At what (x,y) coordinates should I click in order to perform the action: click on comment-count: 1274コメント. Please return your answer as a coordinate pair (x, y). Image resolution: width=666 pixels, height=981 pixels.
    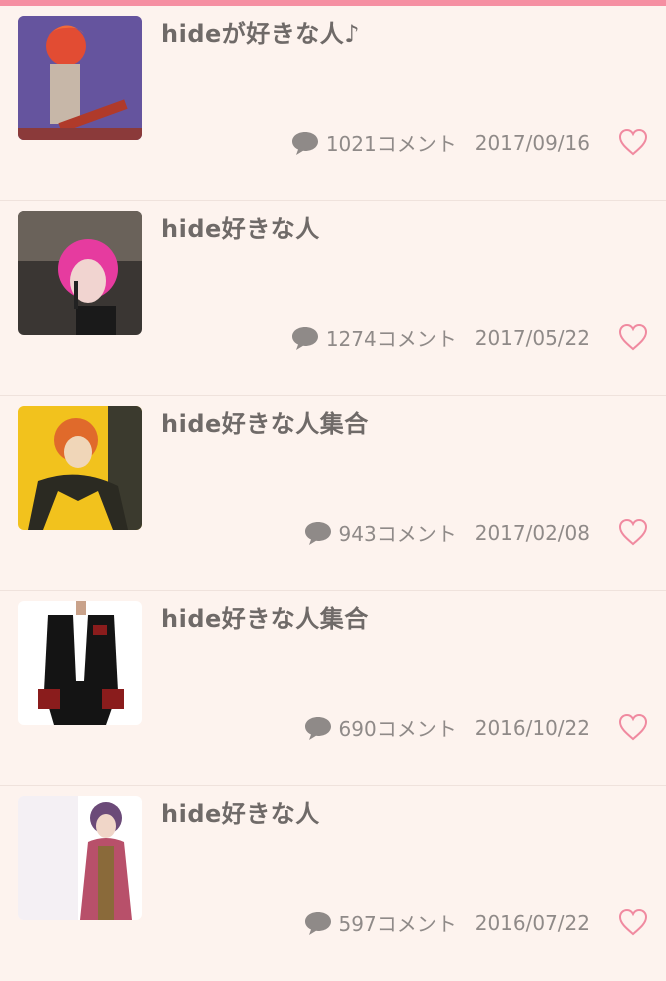
    Looking at the image, I should click on (391, 339).